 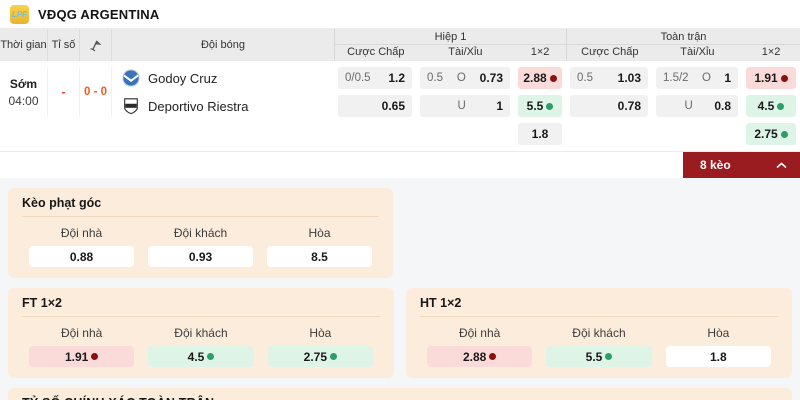 I want to click on ft-handicap-away-odds: 0.78, so click(x=629, y=106).